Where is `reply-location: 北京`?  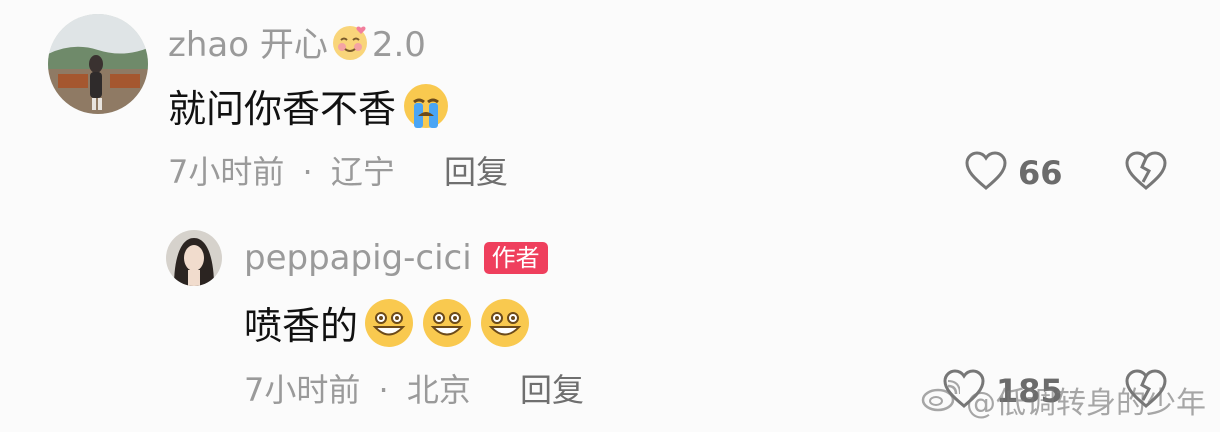
reply-location: 北京 is located at coordinates (438, 390).